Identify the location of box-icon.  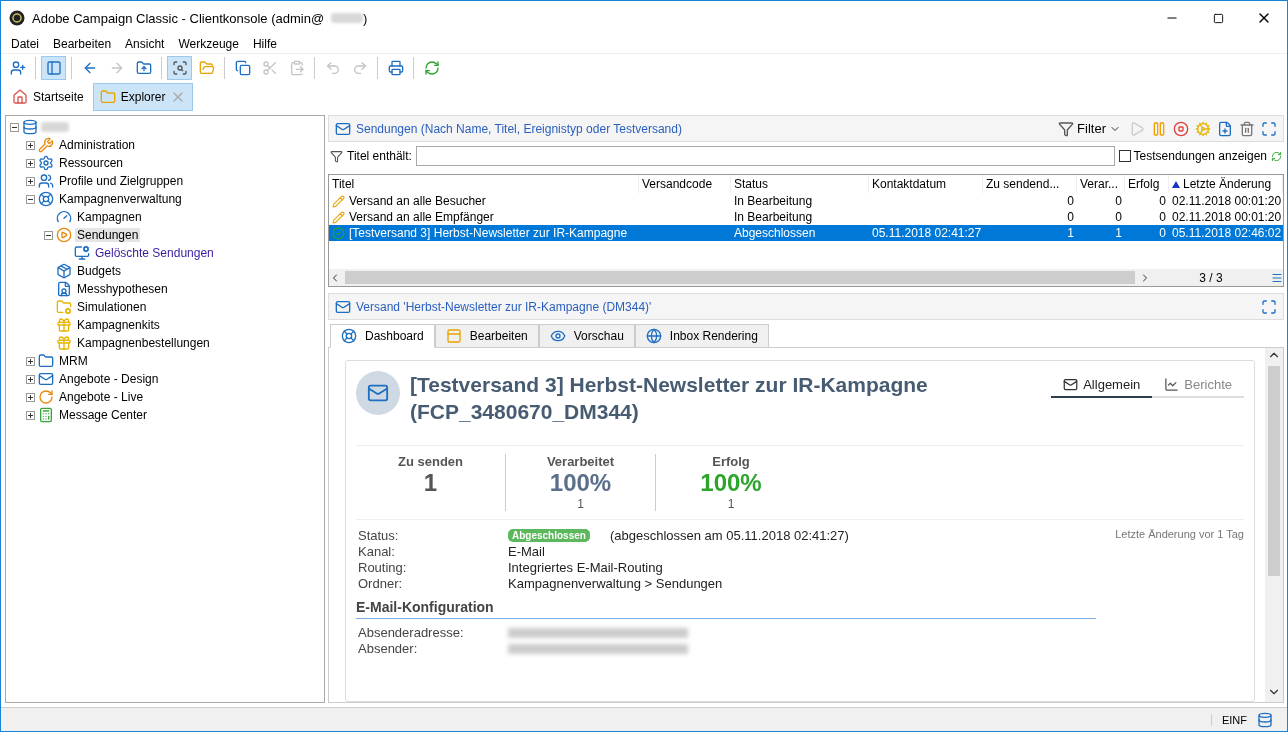
(64, 271).